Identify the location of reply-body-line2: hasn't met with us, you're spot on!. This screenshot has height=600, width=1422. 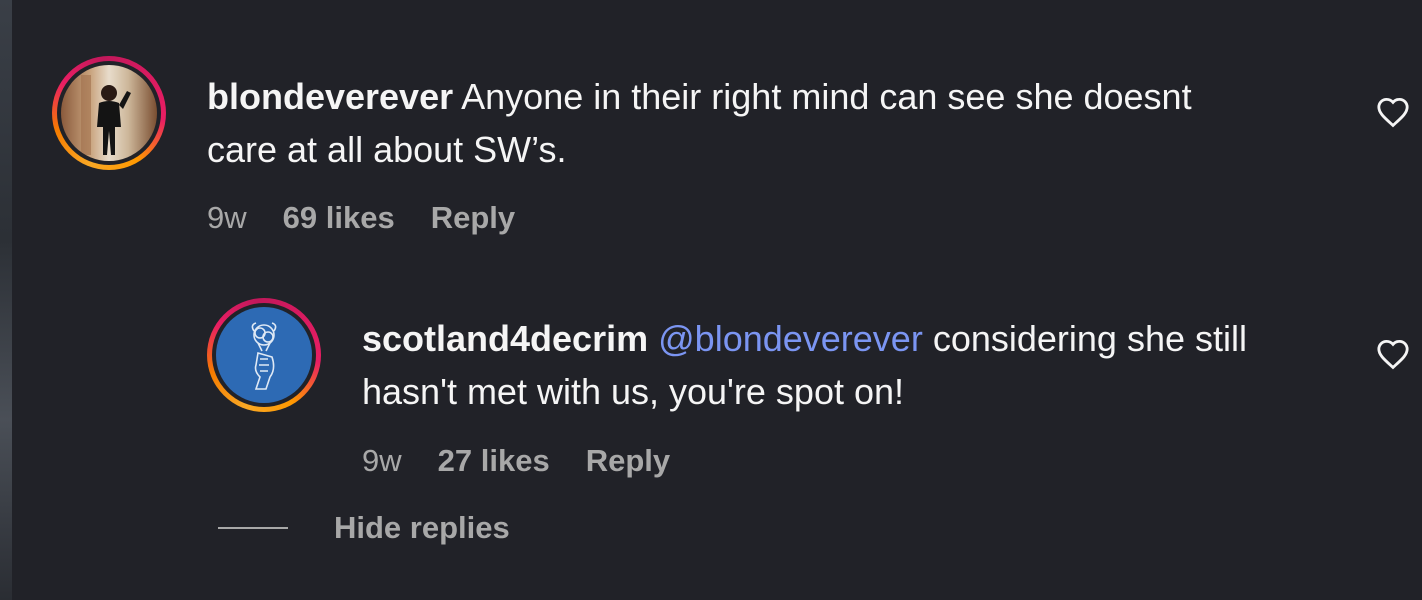
(633, 391).